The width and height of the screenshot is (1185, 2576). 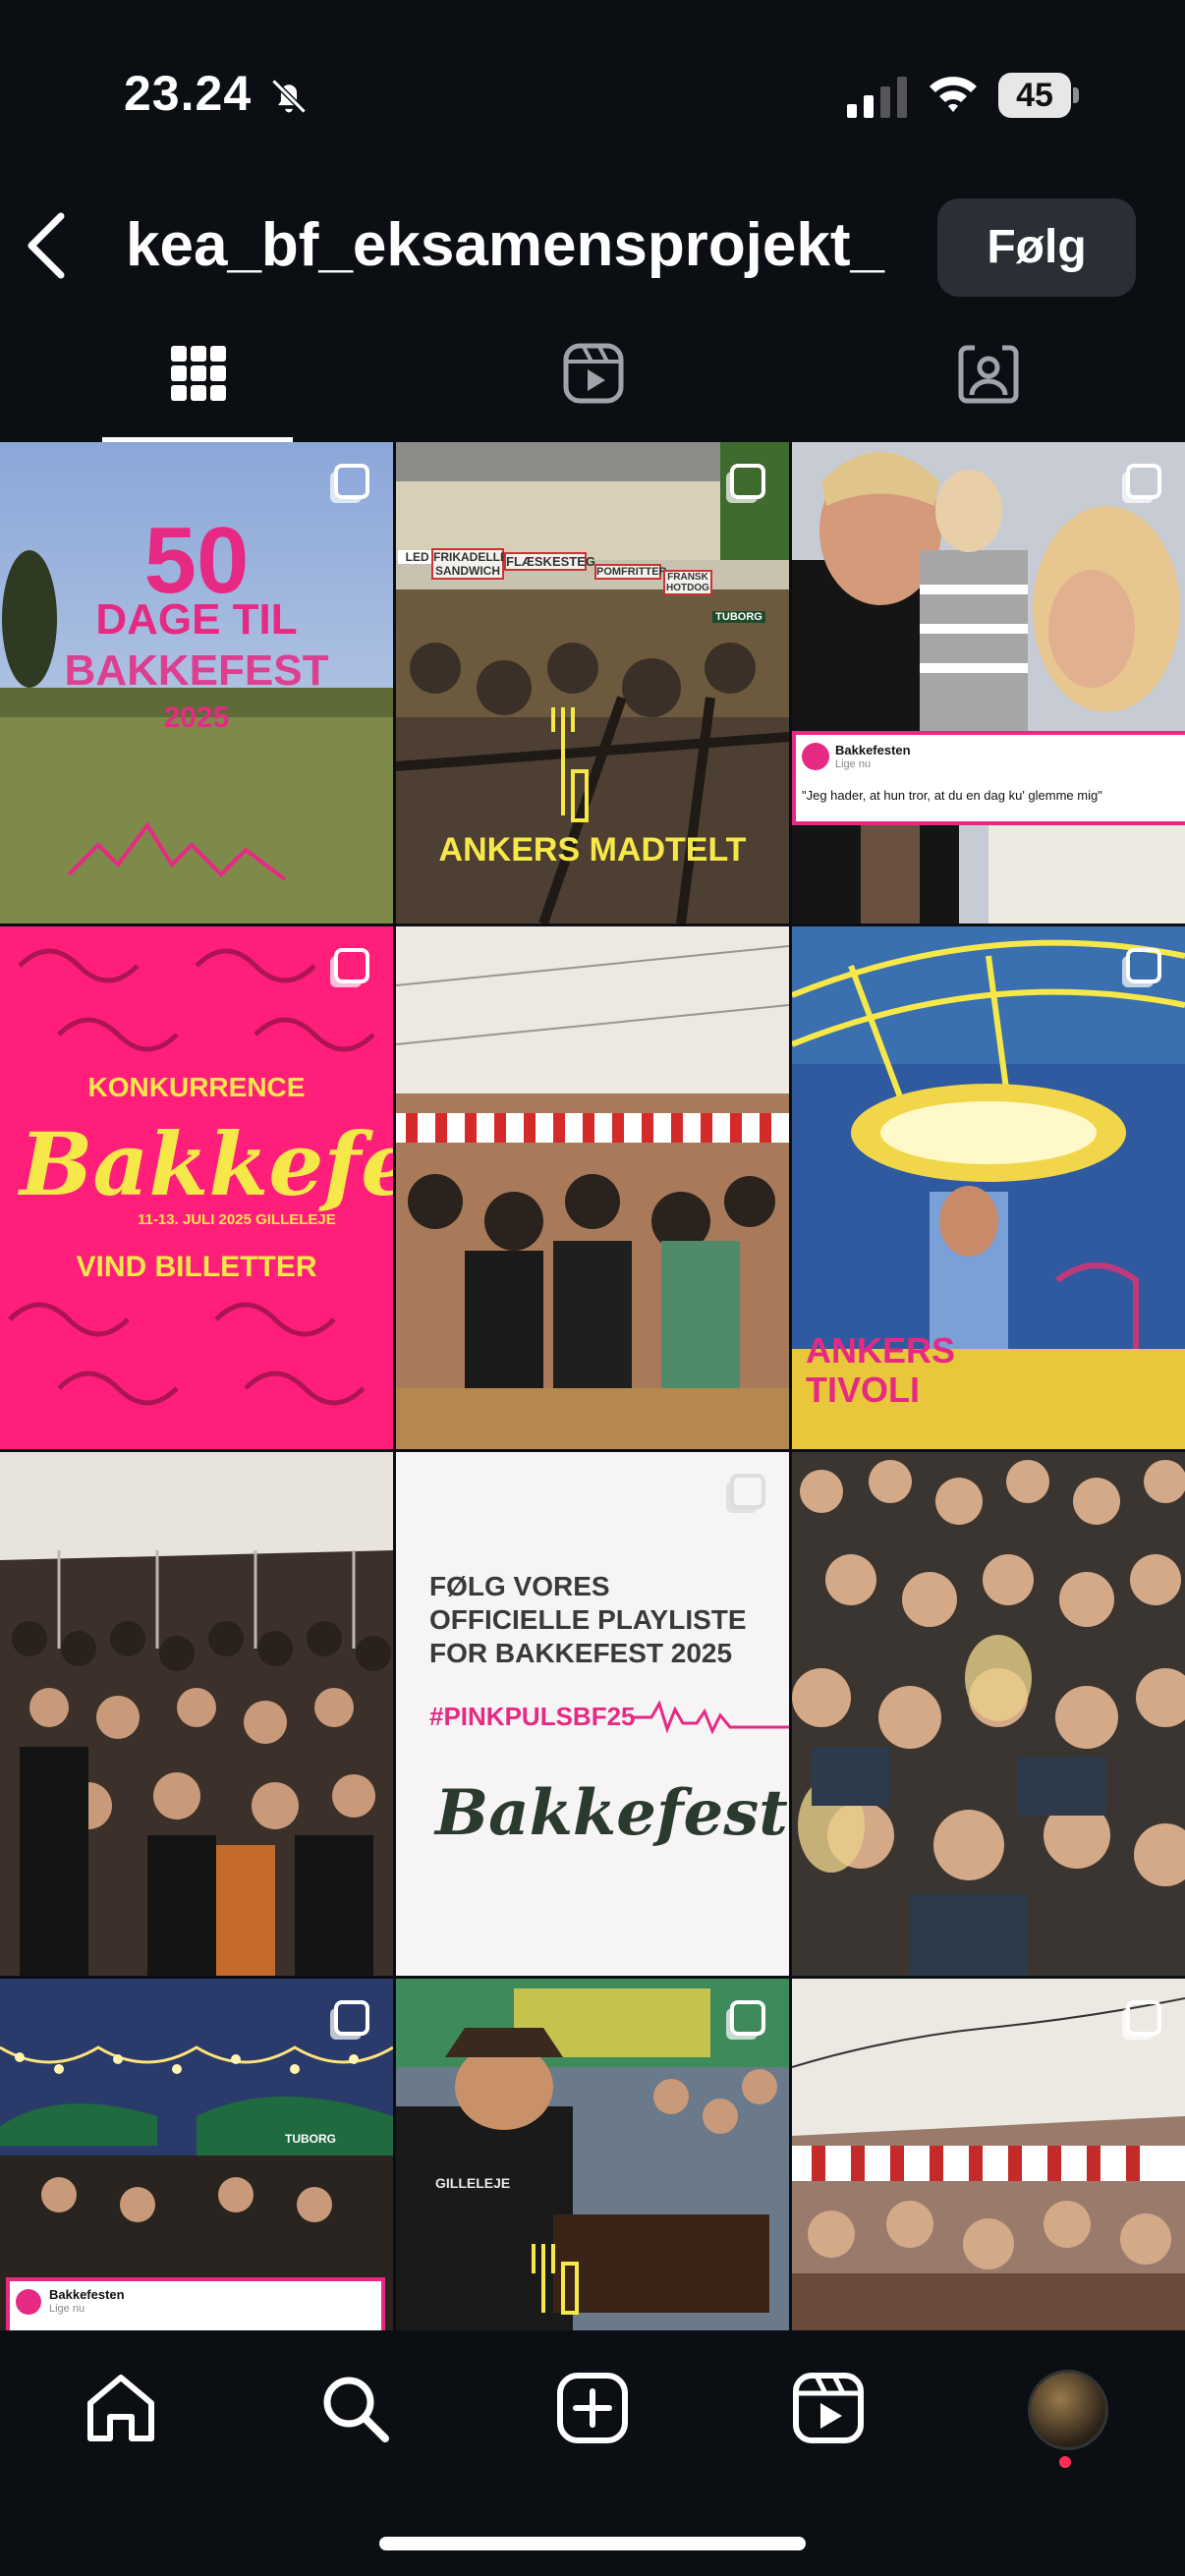 I want to click on home-indicator, so click(x=592, y=2543).